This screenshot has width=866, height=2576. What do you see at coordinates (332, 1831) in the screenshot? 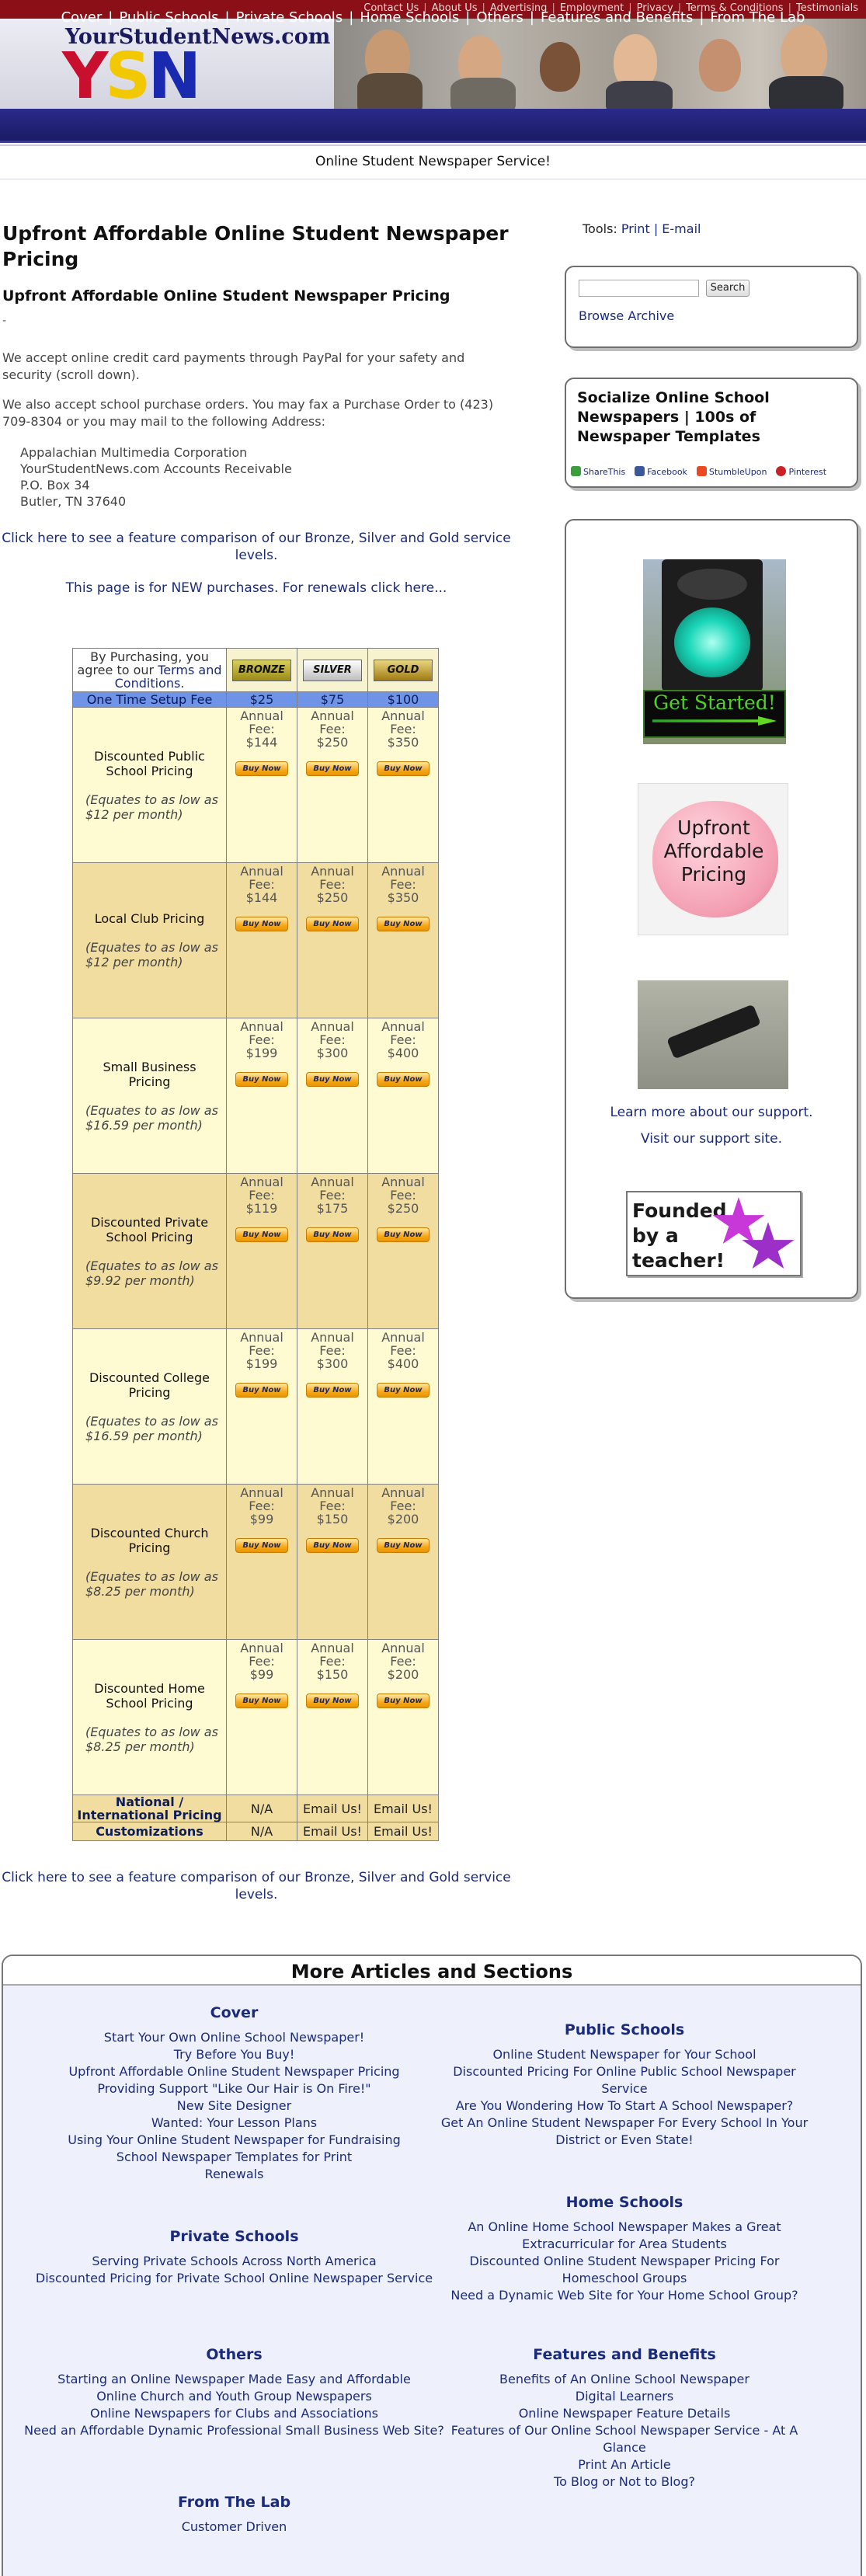
I see `custom-silver: Email Us!` at bounding box center [332, 1831].